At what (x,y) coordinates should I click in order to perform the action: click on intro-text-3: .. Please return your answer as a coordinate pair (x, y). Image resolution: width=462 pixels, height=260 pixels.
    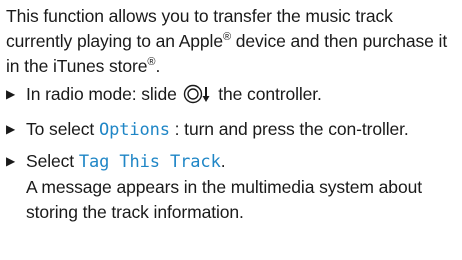
    Looking at the image, I should click on (158, 66).